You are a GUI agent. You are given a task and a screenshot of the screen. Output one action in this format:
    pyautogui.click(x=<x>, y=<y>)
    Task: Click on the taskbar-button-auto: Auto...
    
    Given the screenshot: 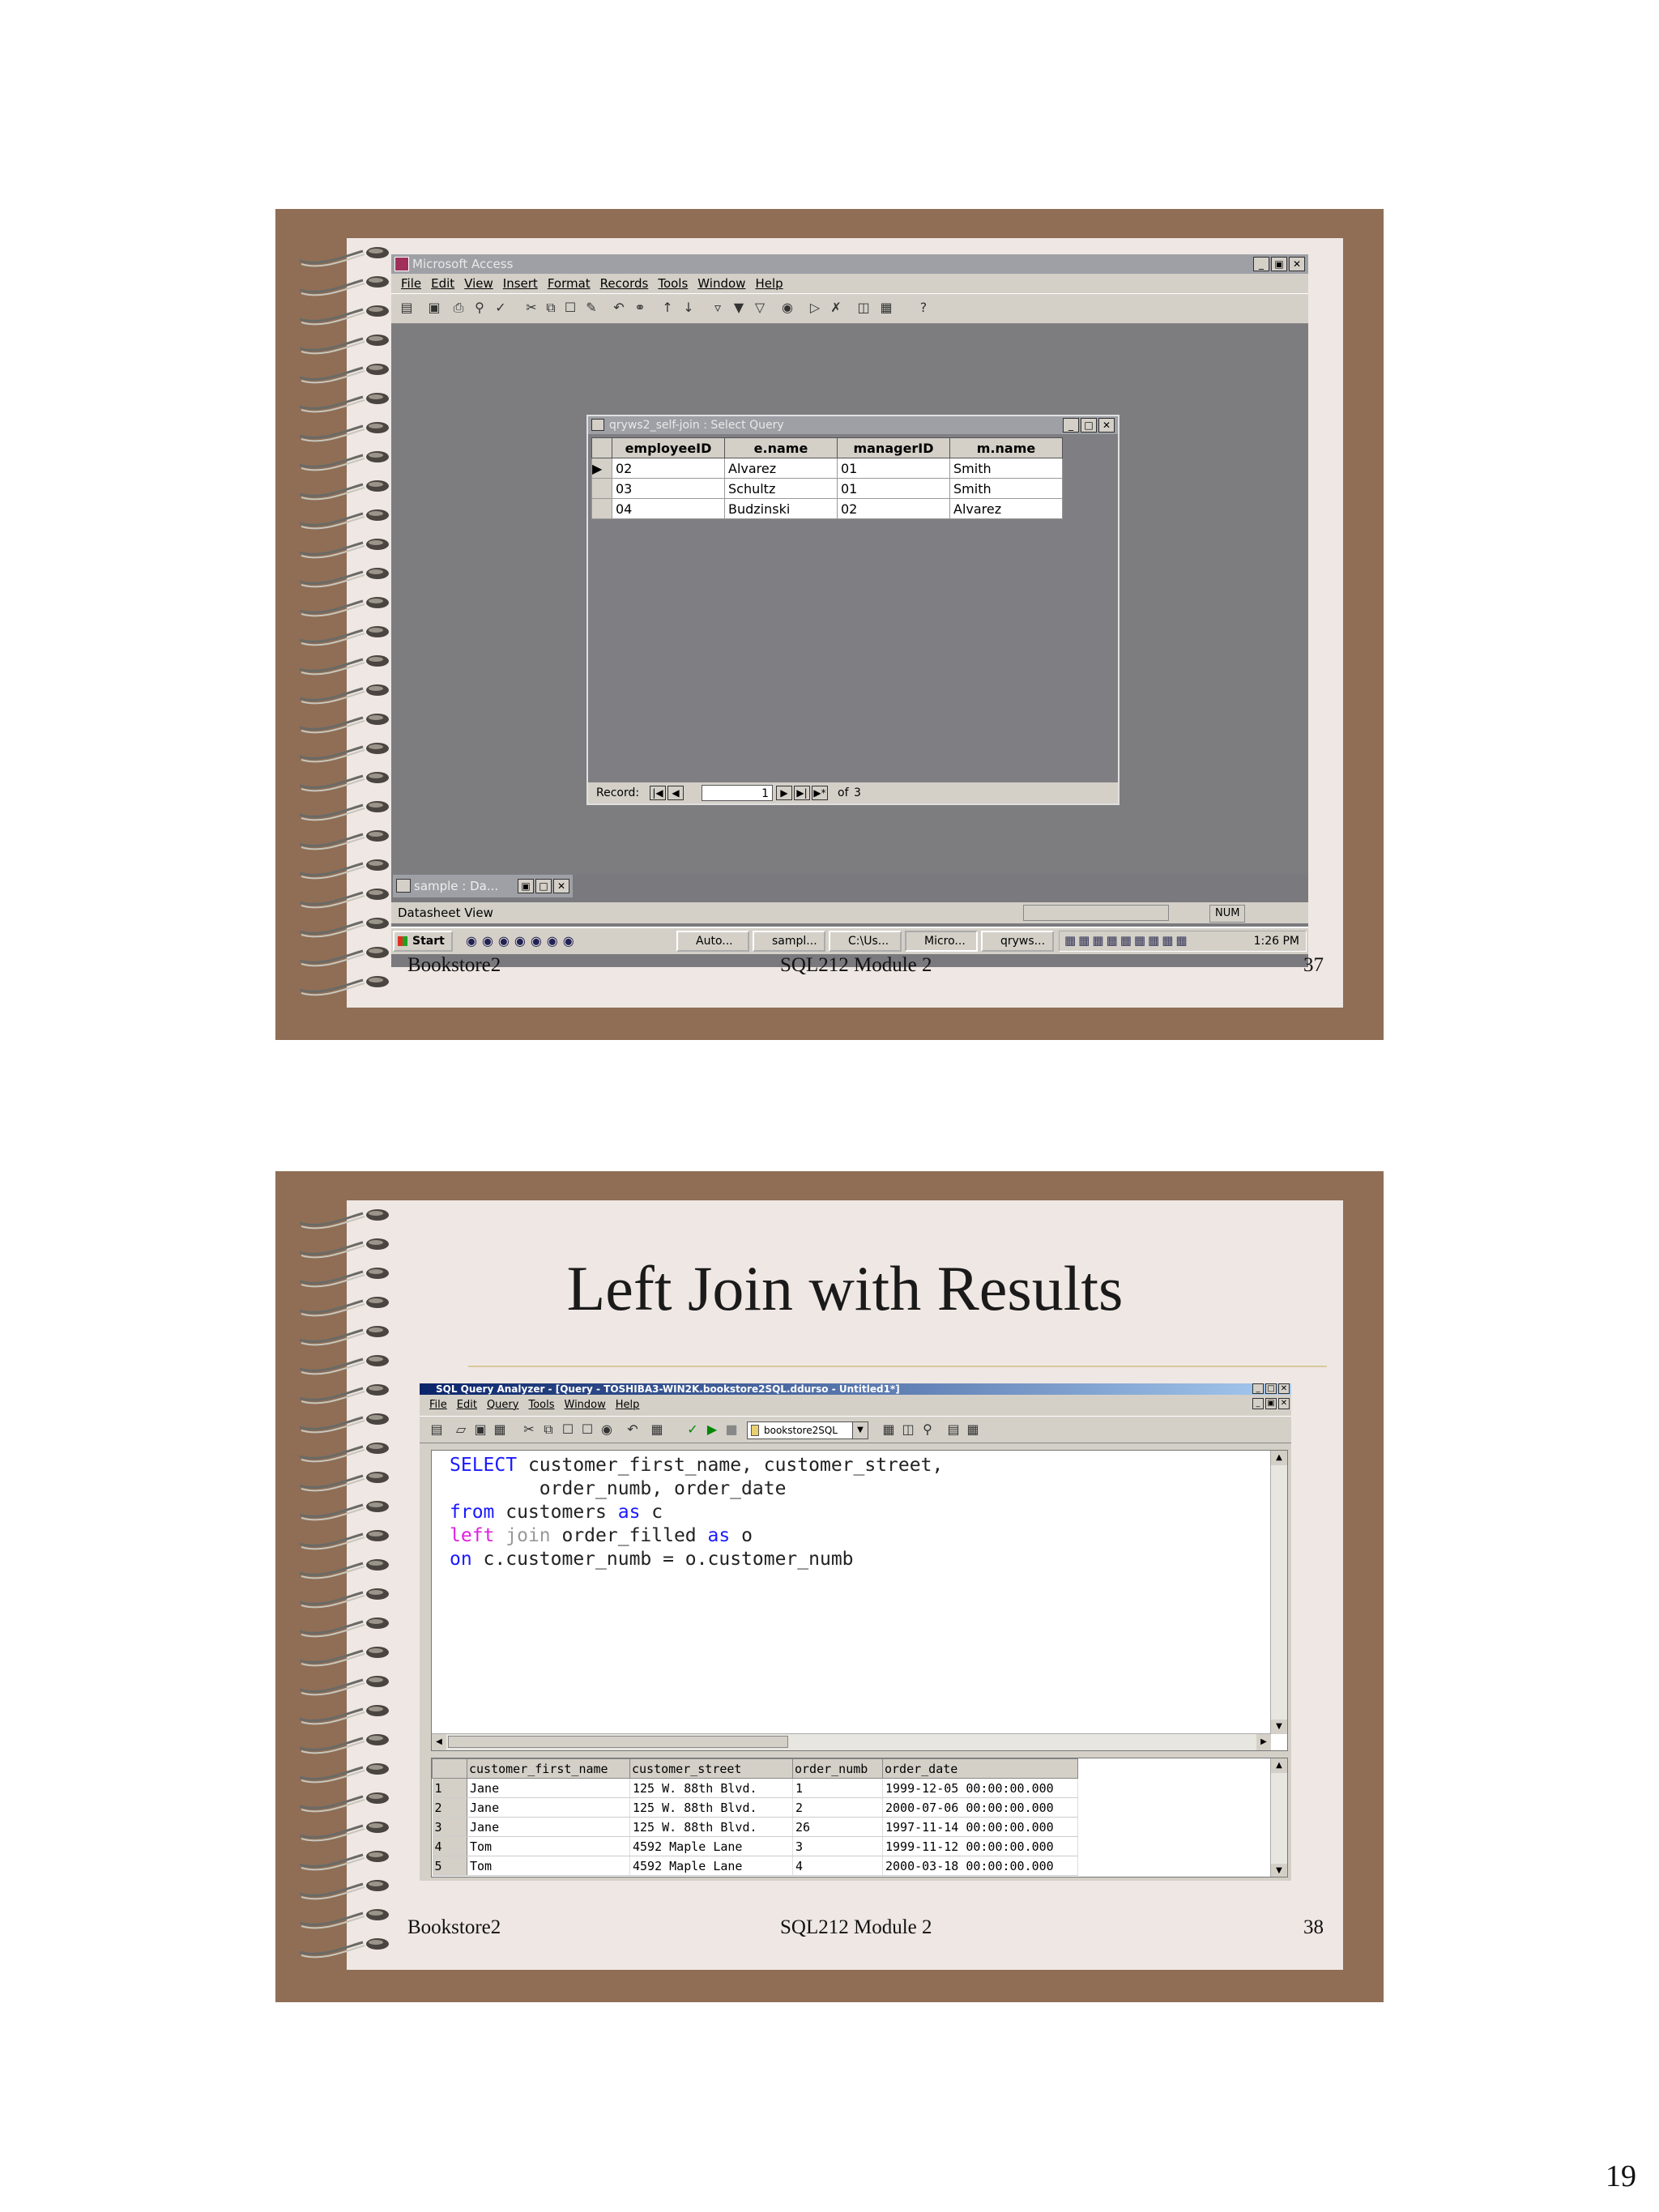 What is the action you would take?
    pyautogui.click(x=712, y=941)
    